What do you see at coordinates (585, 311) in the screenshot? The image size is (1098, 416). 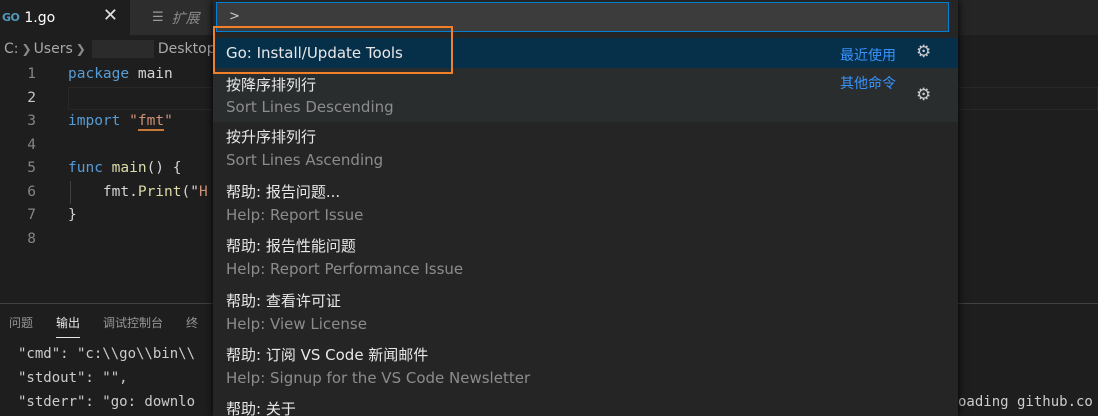 I see `command-item: 帮助: 查看许可证 Help: View License` at bounding box center [585, 311].